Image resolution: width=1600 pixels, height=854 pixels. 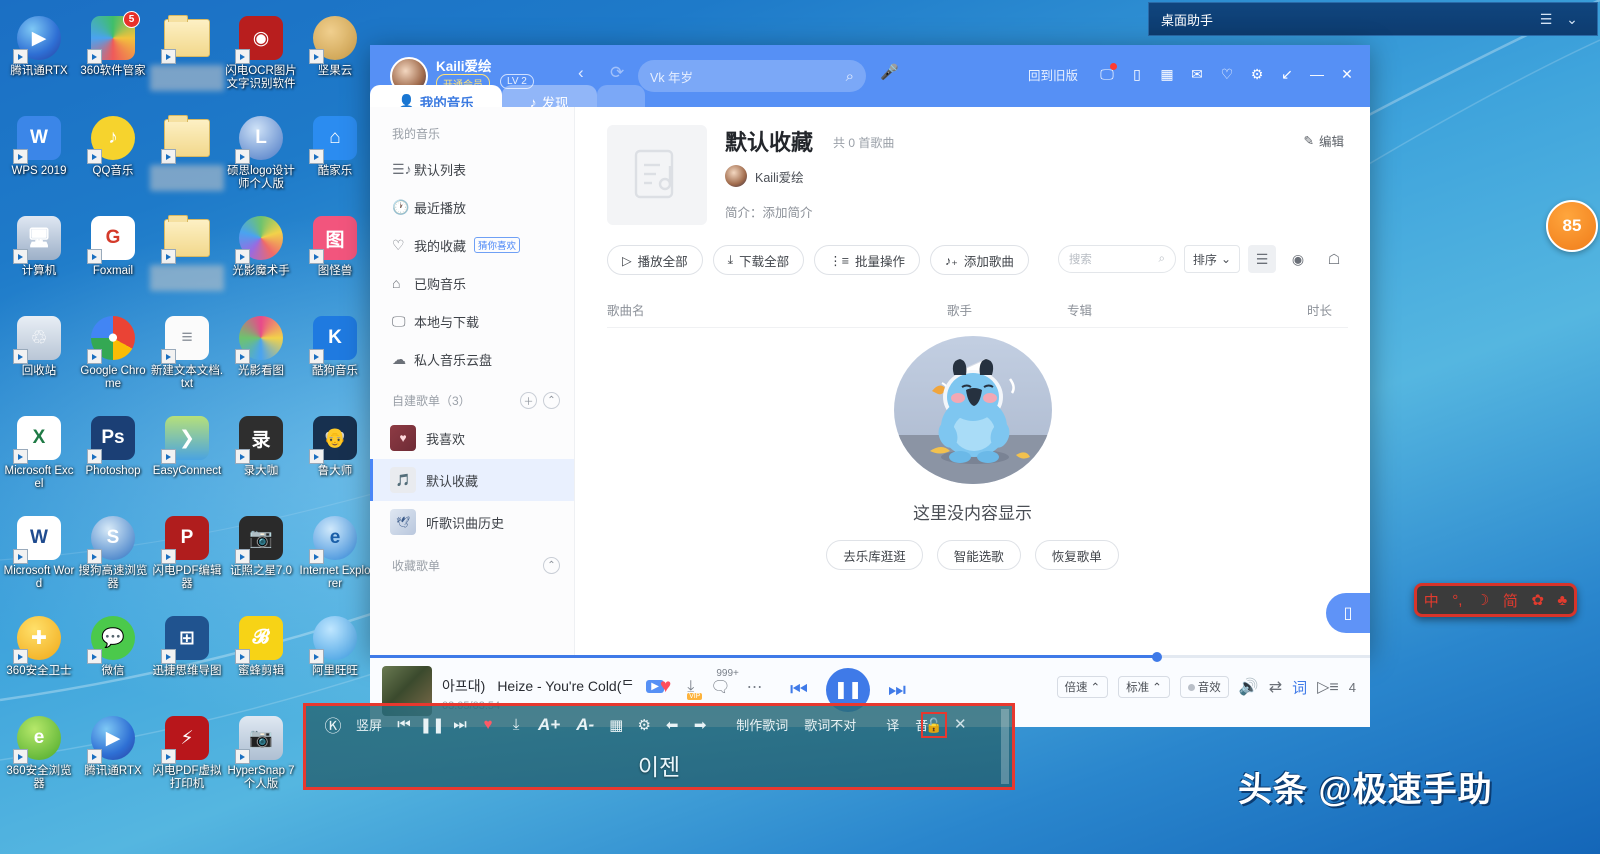 What do you see at coordinates (261, 358) in the screenshot?
I see `desktop-icon-photo-viewer-icon: 光影看图` at bounding box center [261, 358].